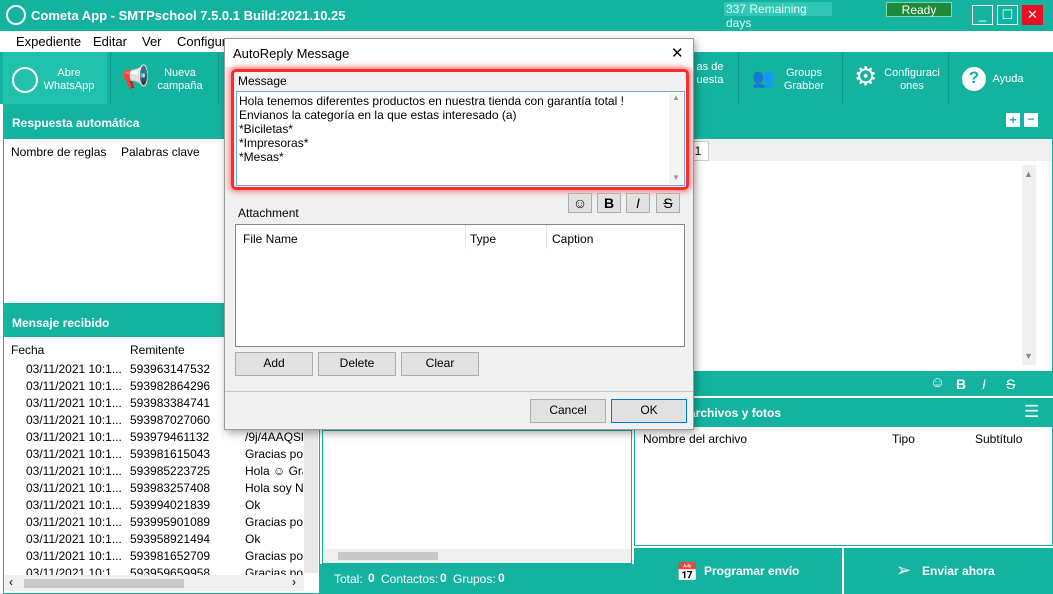 This screenshot has height=594, width=1053. I want to click on remove-icon: −, so click(1031, 120).